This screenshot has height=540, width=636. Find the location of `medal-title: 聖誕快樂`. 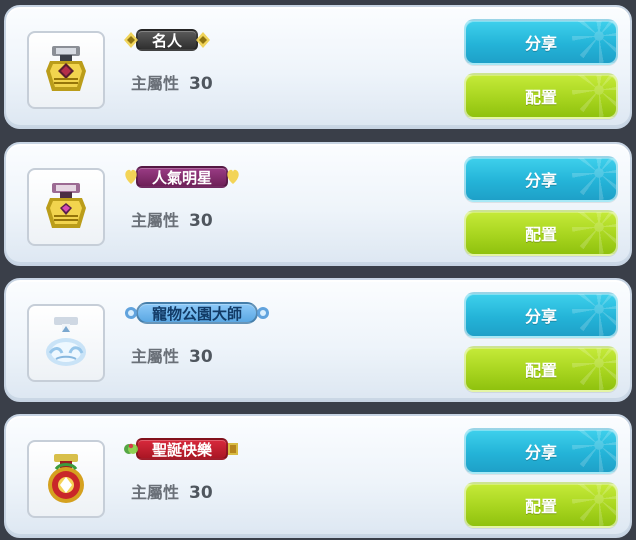

medal-title: 聖誕快樂 is located at coordinates (182, 449).